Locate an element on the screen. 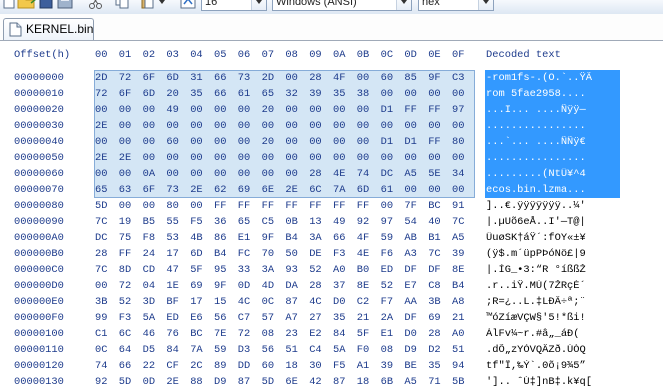 This screenshot has width=663, height=391. hex-byte: A5 is located at coordinates (412, 382).